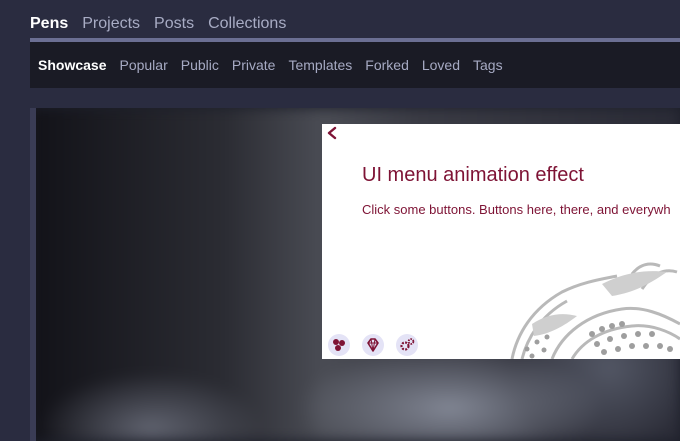 This screenshot has width=680, height=441. I want to click on gears-button, so click(407, 345).